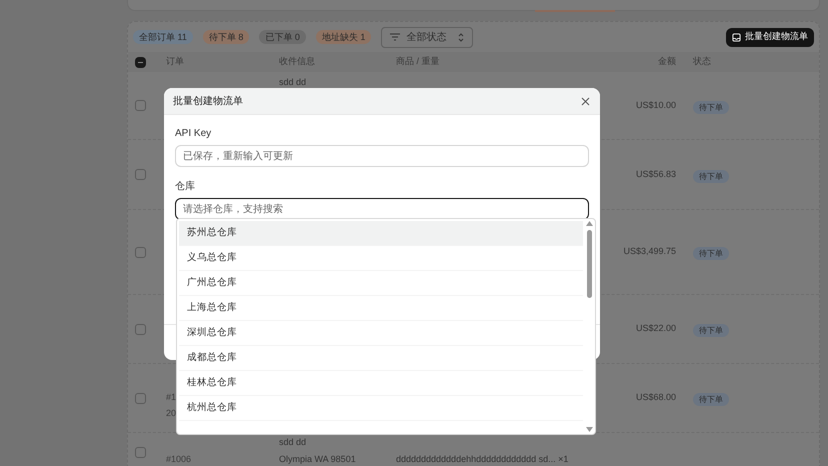 This screenshot has width=828, height=466. Describe the element at coordinates (656, 105) in the screenshot. I see `amount-text: US$10.00` at that location.